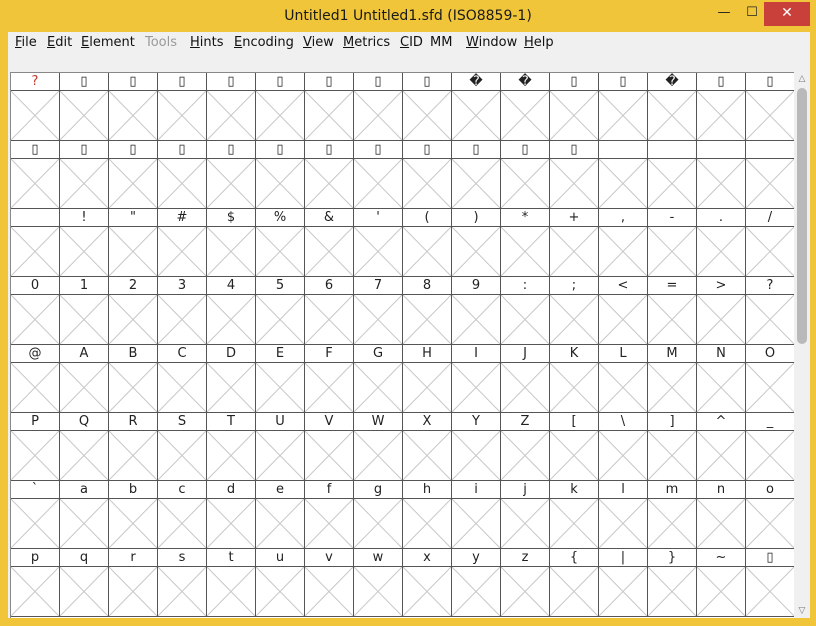  I want to click on glyph-cell: d, so click(231, 515).